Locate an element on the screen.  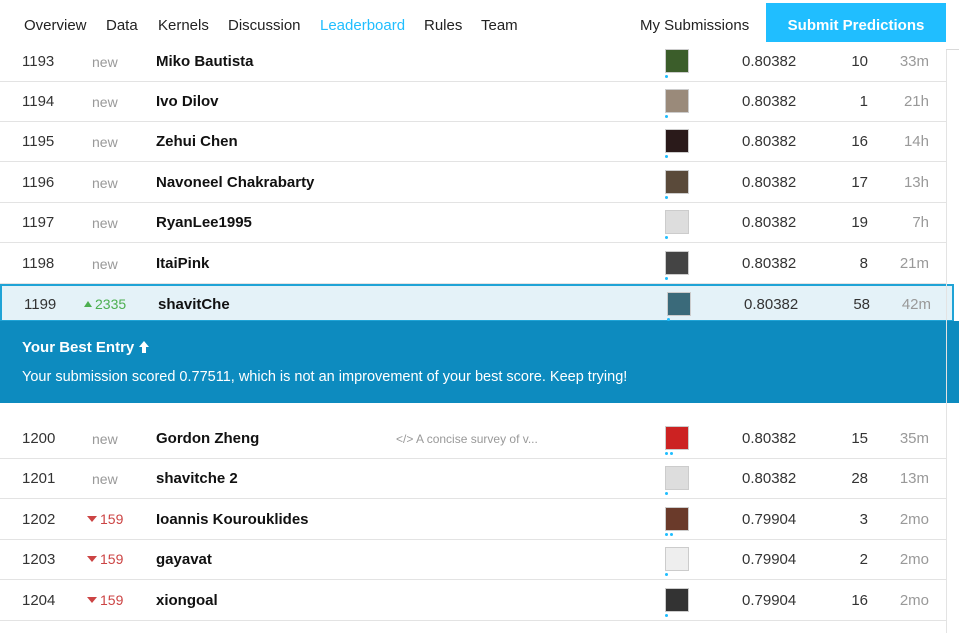
team-name: gayavat is located at coordinates (184, 559).